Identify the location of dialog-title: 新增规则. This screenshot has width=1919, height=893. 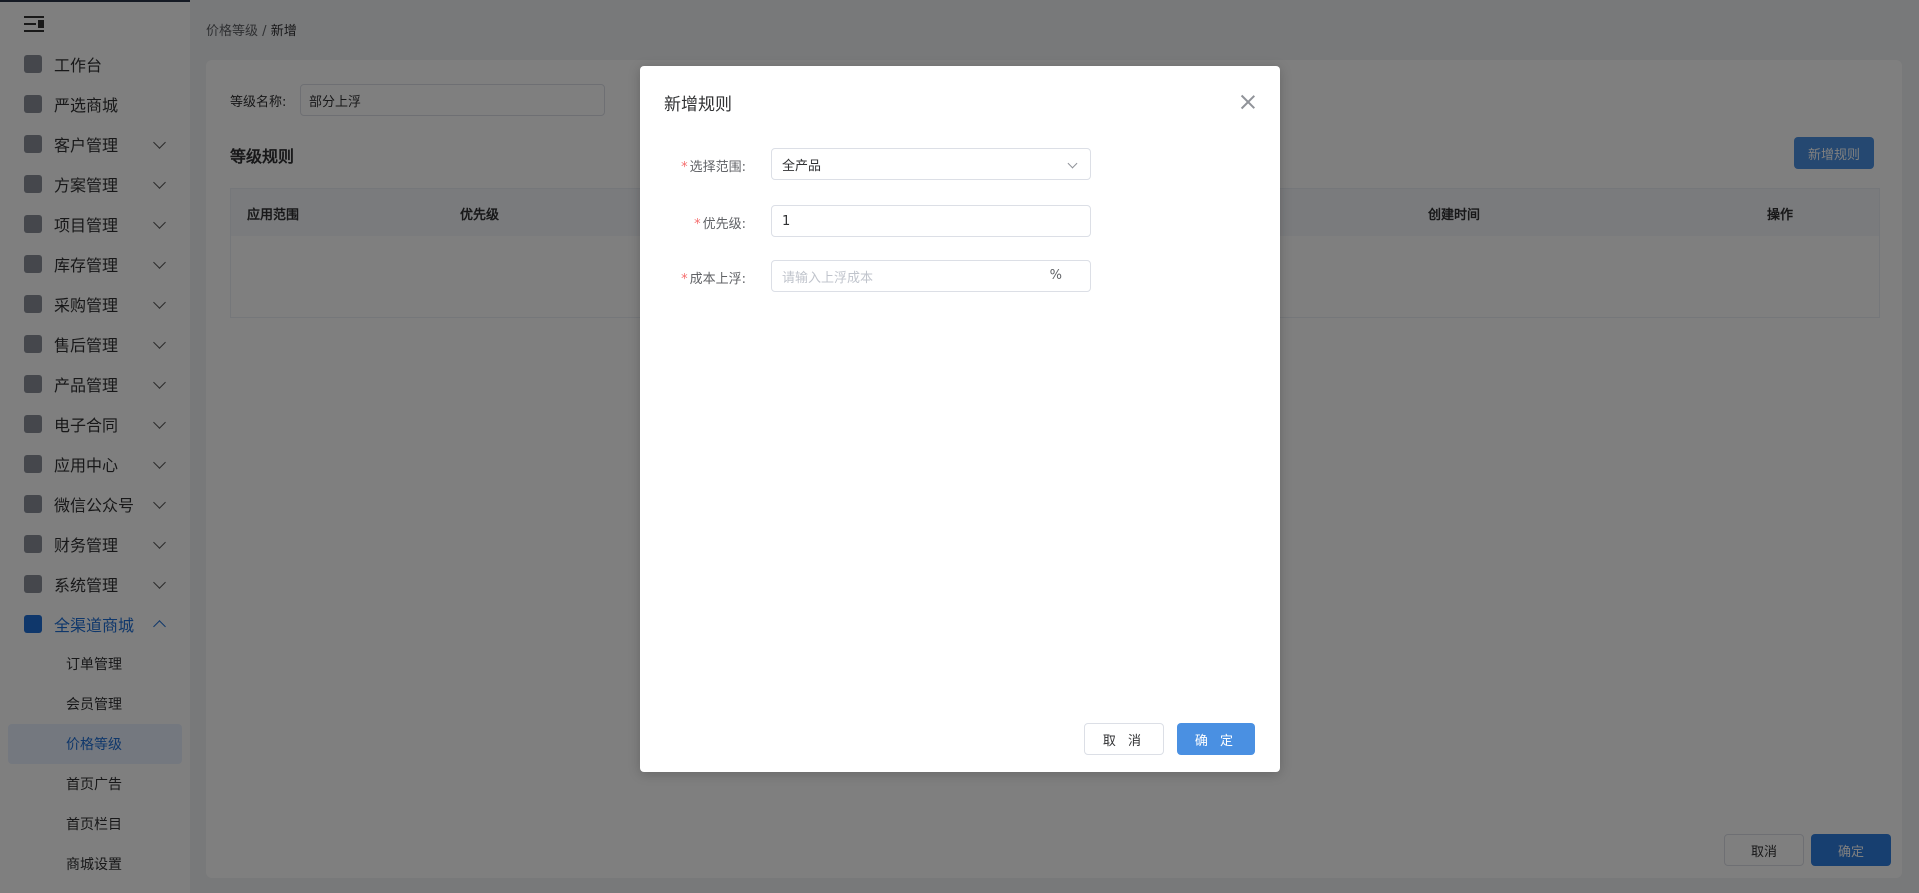
(698, 105).